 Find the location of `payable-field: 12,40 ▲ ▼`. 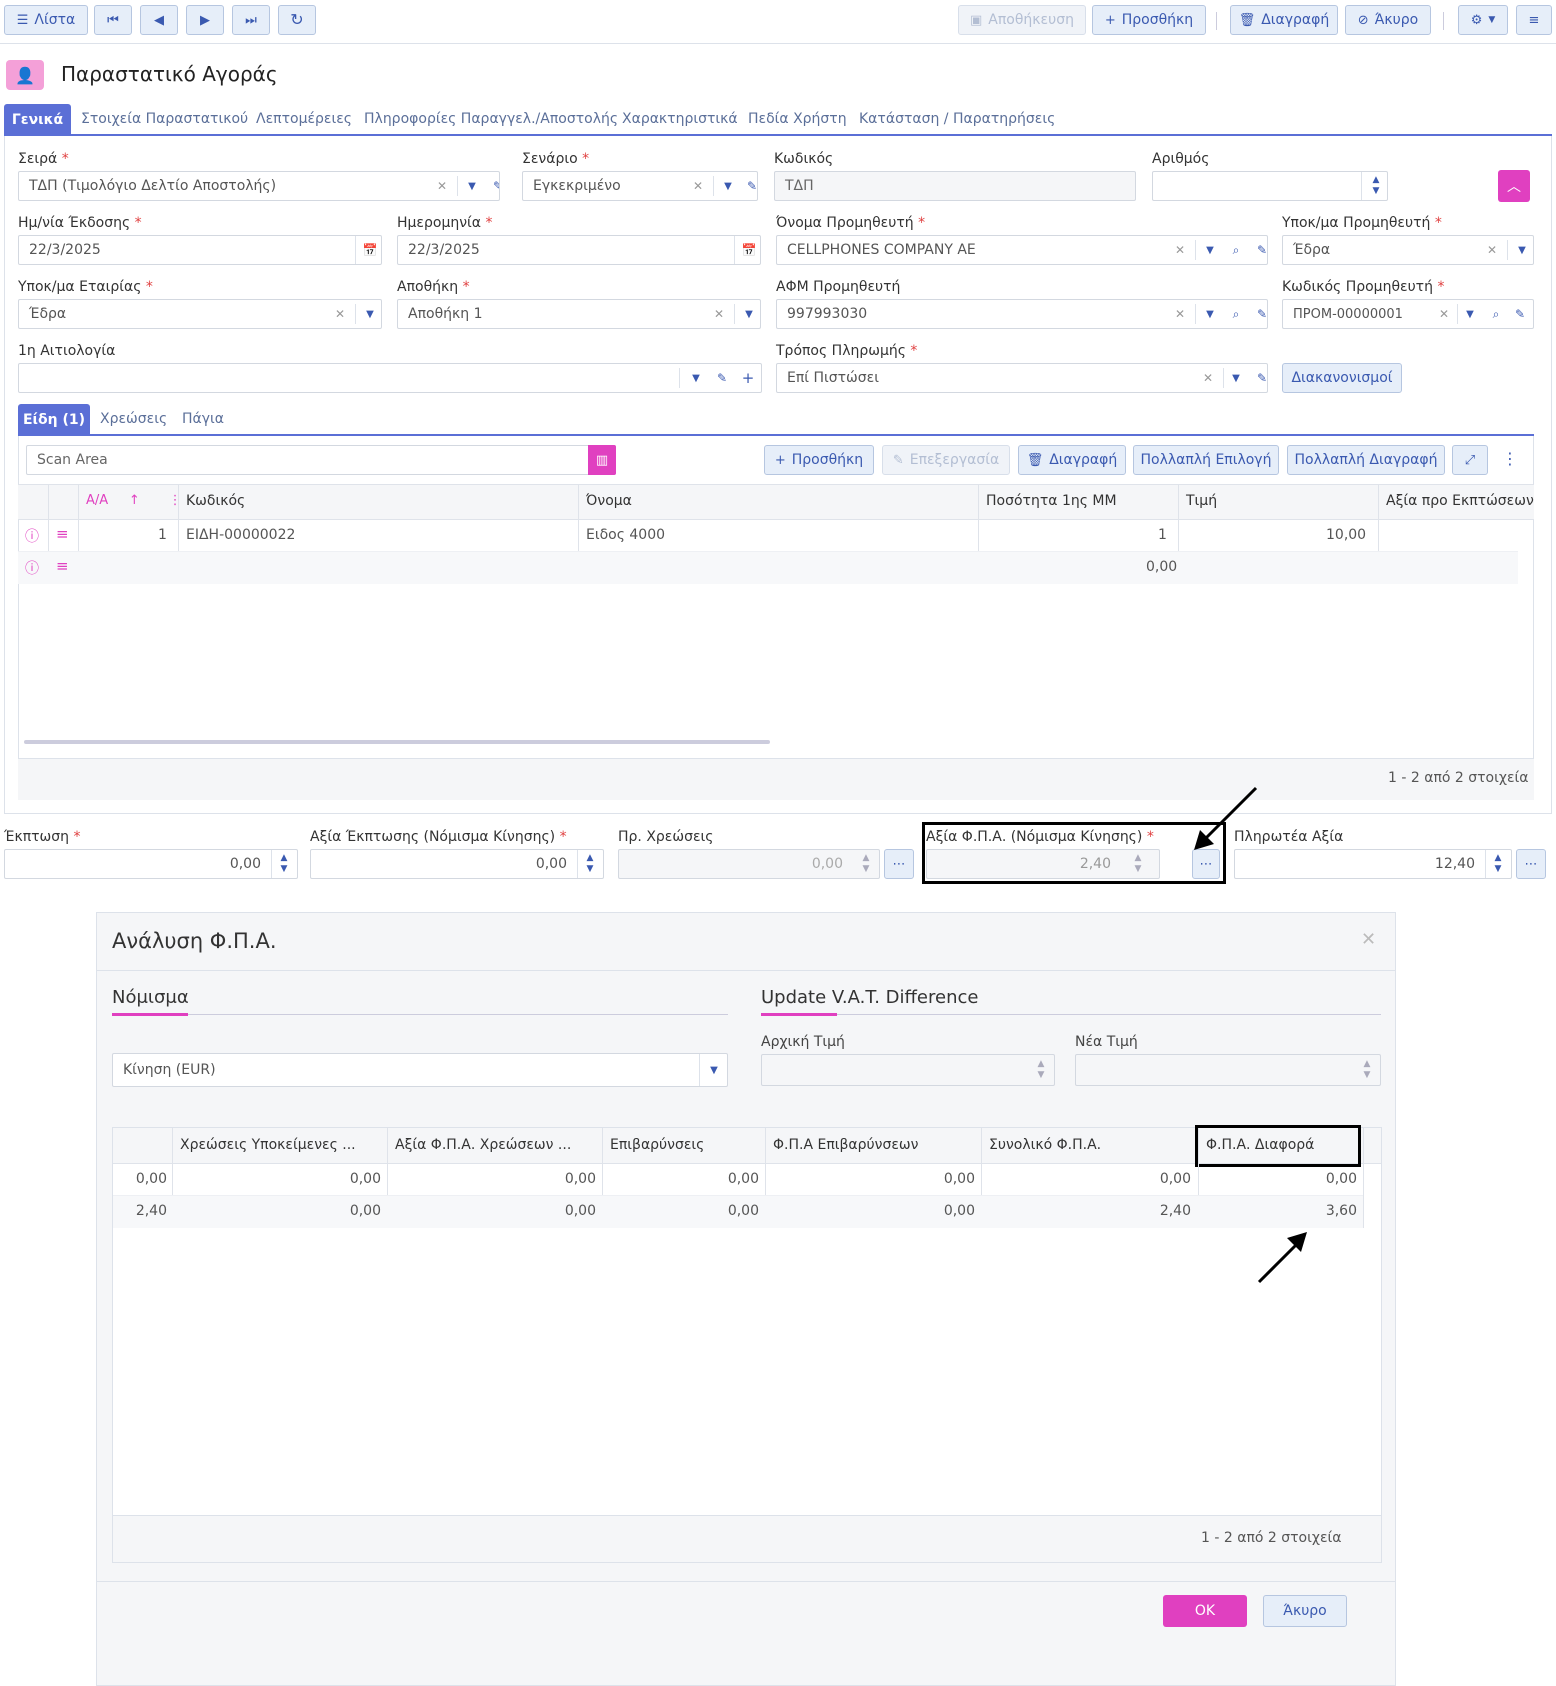

payable-field: 12,40 ▲ ▼ is located at coordinates (1373, 864).